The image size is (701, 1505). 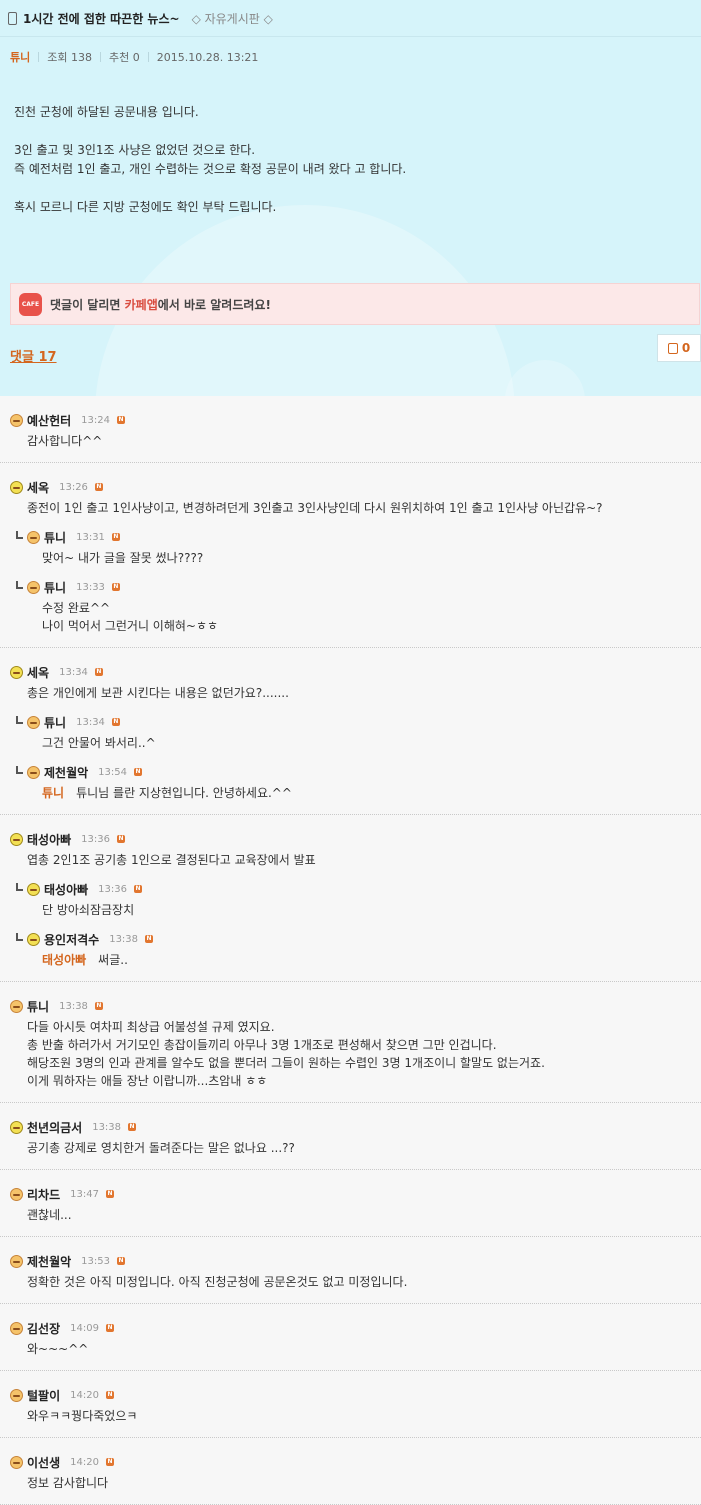 What do you see at coordinates (350, 1406) in the screenshot?
I see `comment: 털팔이 14:20 N 와우ㅋㅋ꿩다죽었으ㅋ` at bounding box center [350, 1406].